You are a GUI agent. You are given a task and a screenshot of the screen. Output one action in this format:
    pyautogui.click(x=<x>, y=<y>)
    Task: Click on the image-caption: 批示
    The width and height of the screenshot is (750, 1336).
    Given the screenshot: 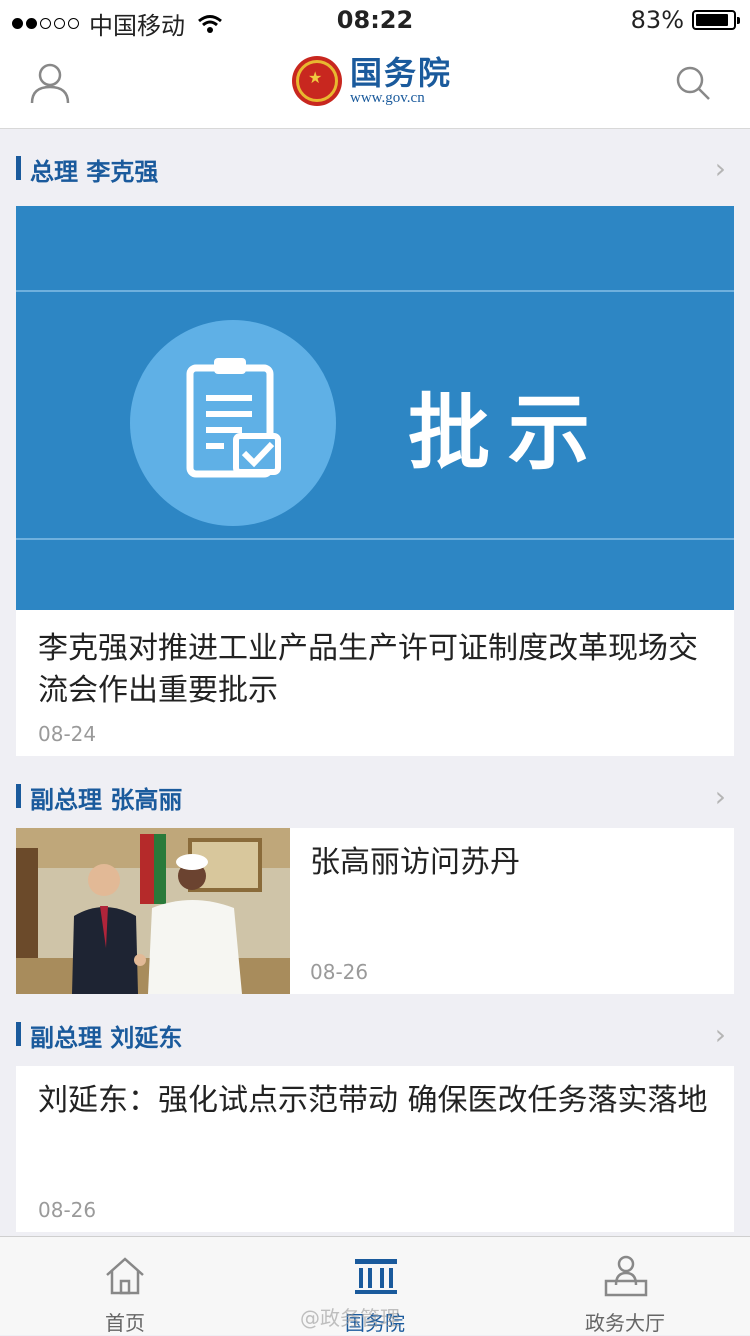 What is the action you would take?
    pyautogui.click(x=508, y=433)
    